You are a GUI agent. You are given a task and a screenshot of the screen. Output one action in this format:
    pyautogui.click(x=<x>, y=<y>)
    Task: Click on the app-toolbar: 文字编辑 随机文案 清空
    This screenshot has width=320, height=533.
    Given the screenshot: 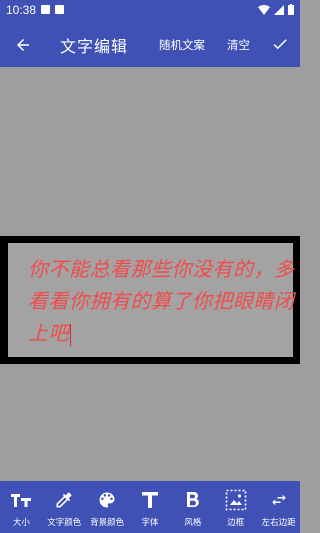 What is the action you would take?
    pyautogui.click(x=150, y=43)
    